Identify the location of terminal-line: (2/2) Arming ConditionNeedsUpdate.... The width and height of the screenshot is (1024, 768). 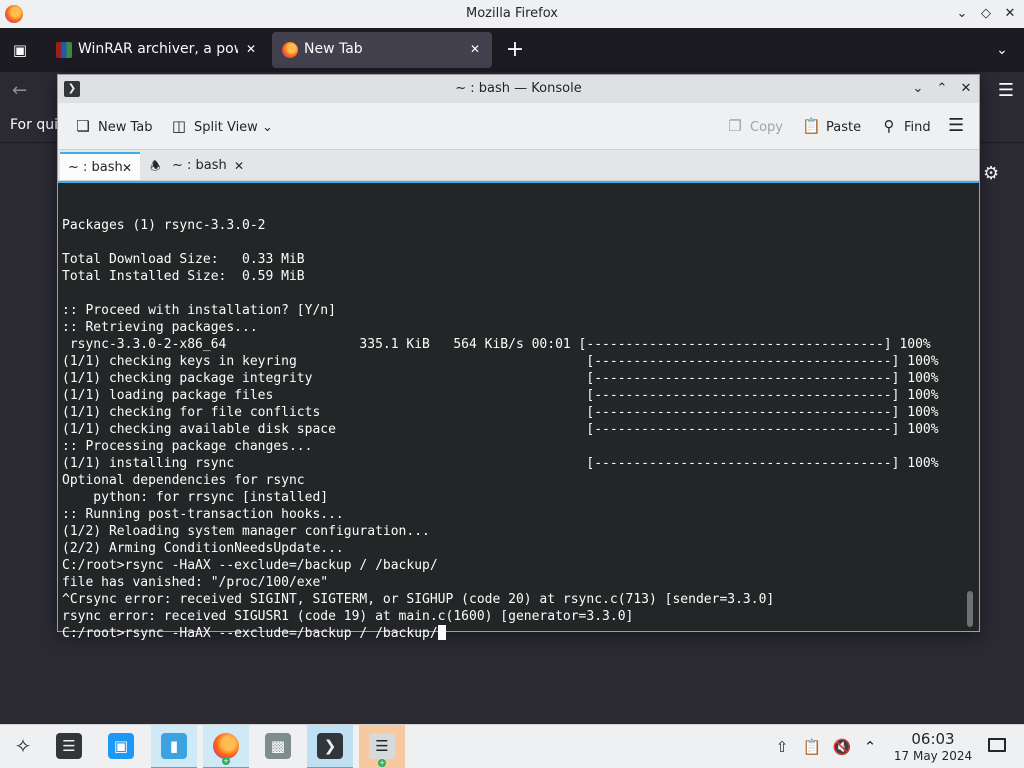
(203, 548).